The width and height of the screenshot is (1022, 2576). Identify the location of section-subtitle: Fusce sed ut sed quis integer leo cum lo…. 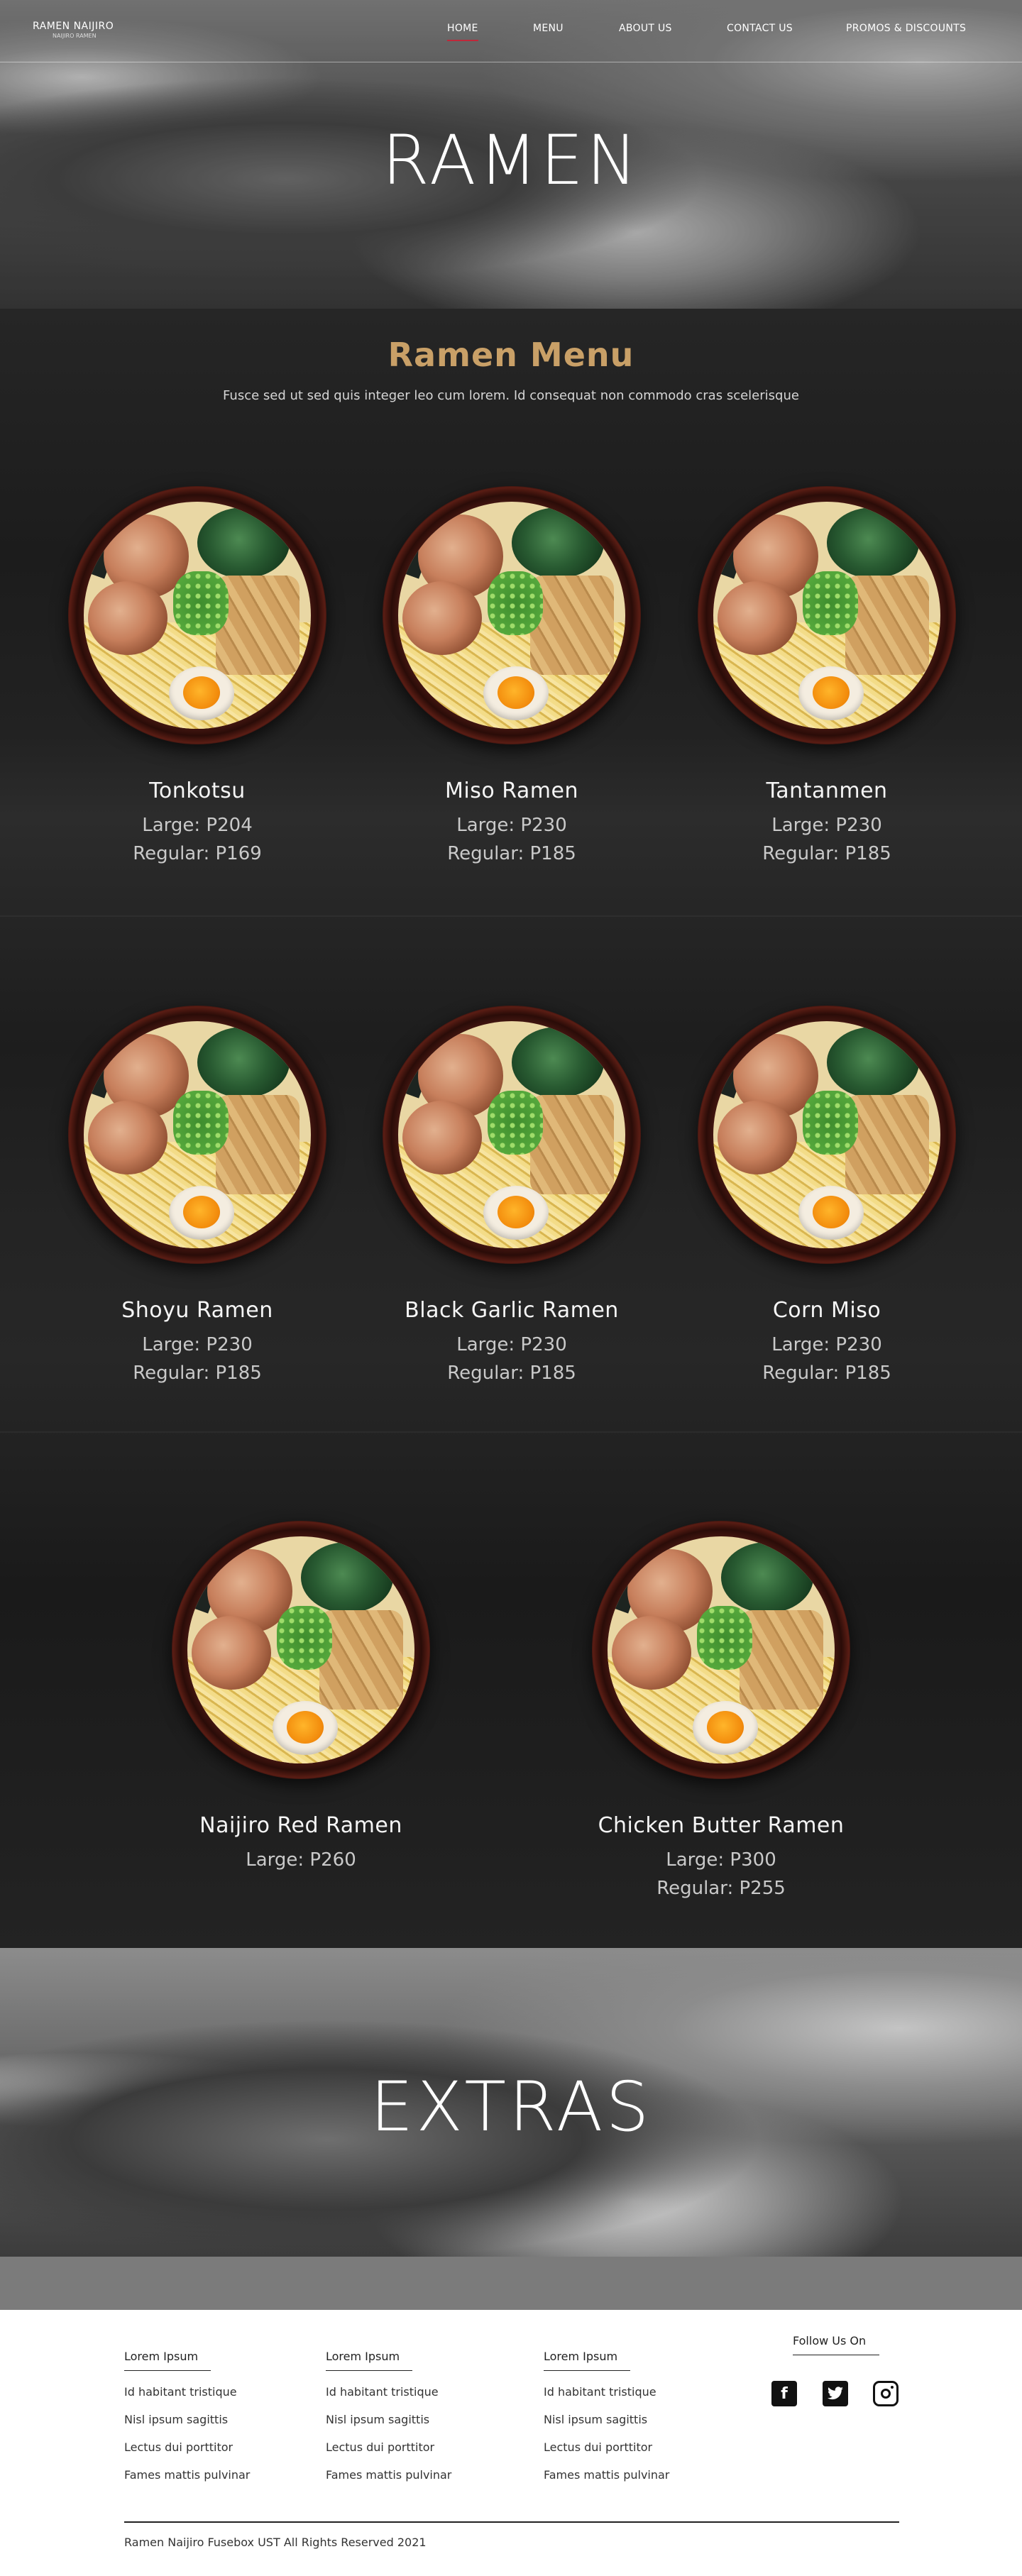
(511, 395).